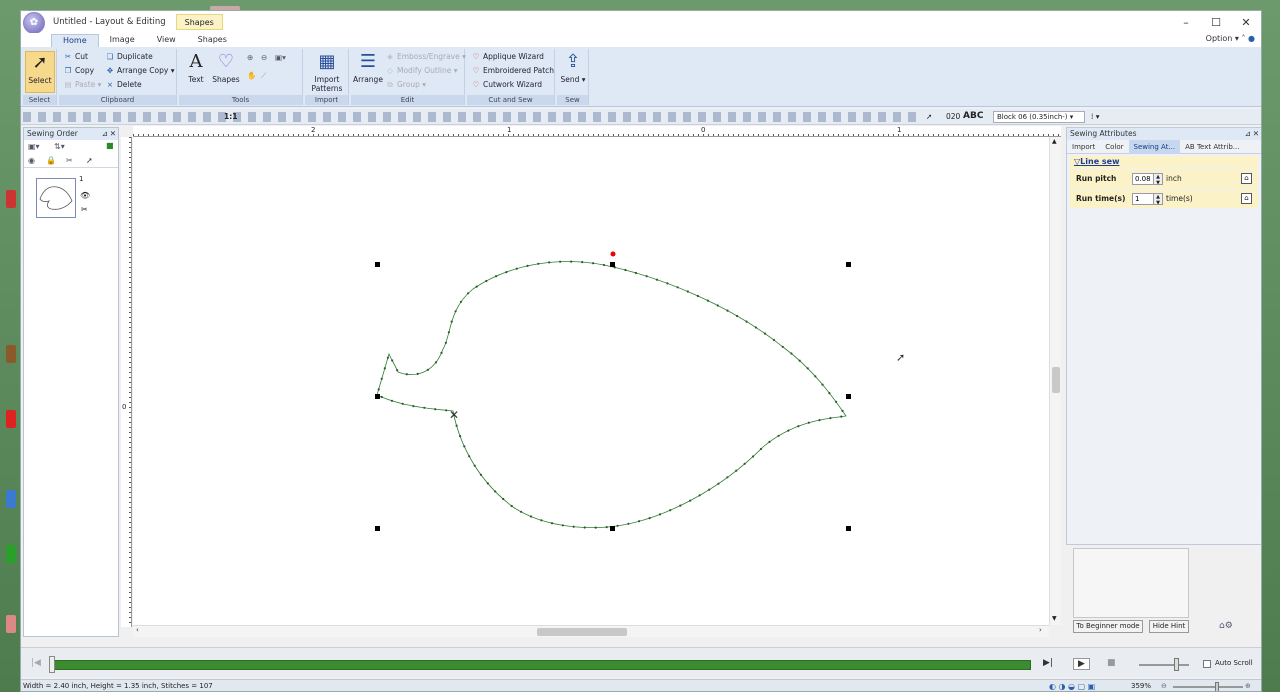 This screenshot has width=1280, height=692. I want to click on copy-button: ❐ Copy, so click(78, 70).